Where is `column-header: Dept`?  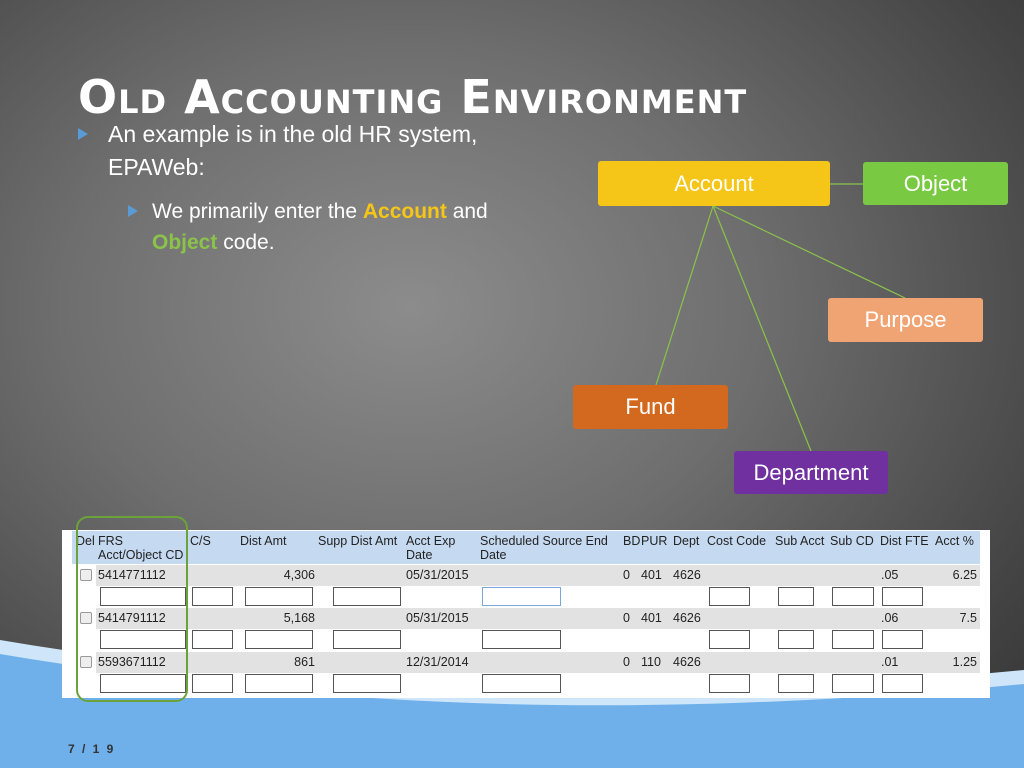 column-header: Dept is located at coordinates (686, 541).